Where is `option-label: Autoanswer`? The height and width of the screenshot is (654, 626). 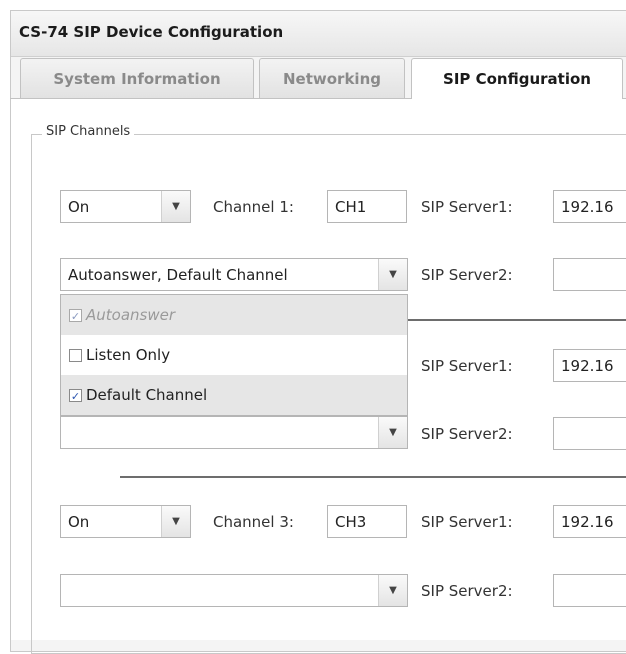 option-label: Autoanswer is located at coordinates (131, 315).